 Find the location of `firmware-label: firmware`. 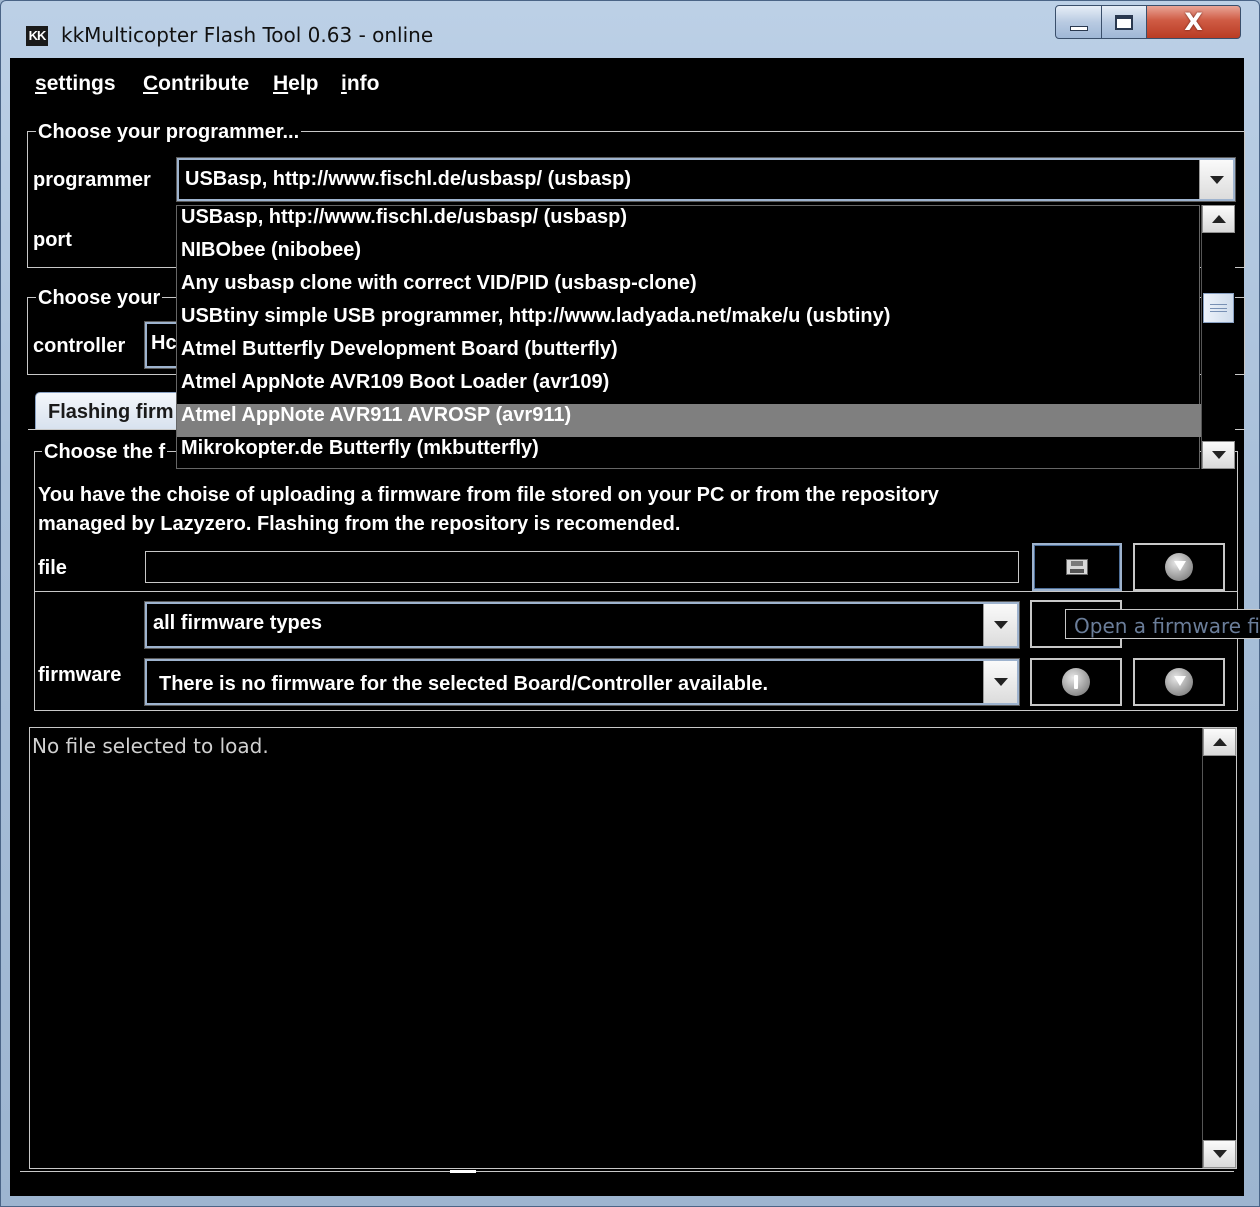

firmware-label: firmware is located at coordinates (80, 675).